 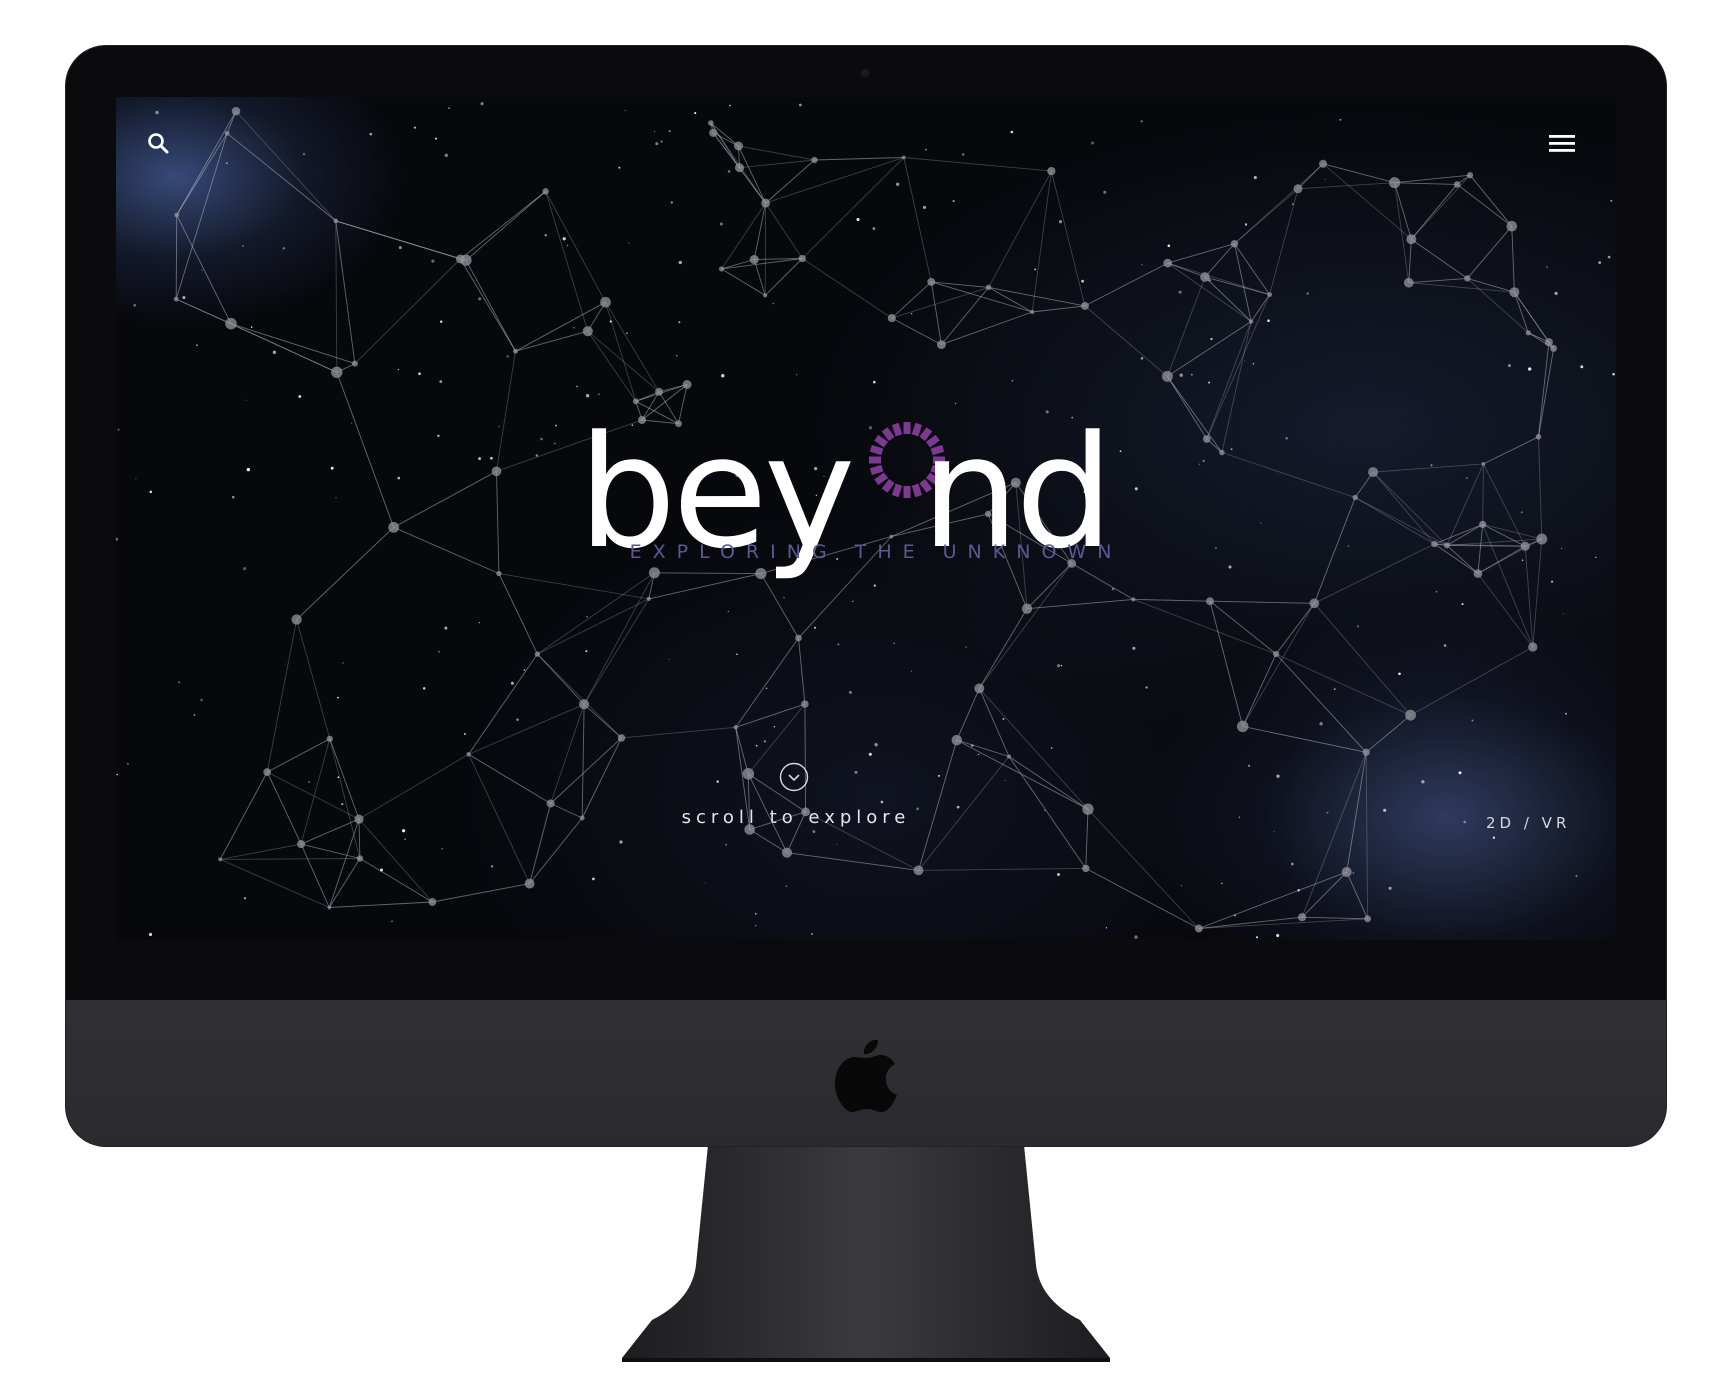 I want to click on search-button, so click(x=158, y=143).